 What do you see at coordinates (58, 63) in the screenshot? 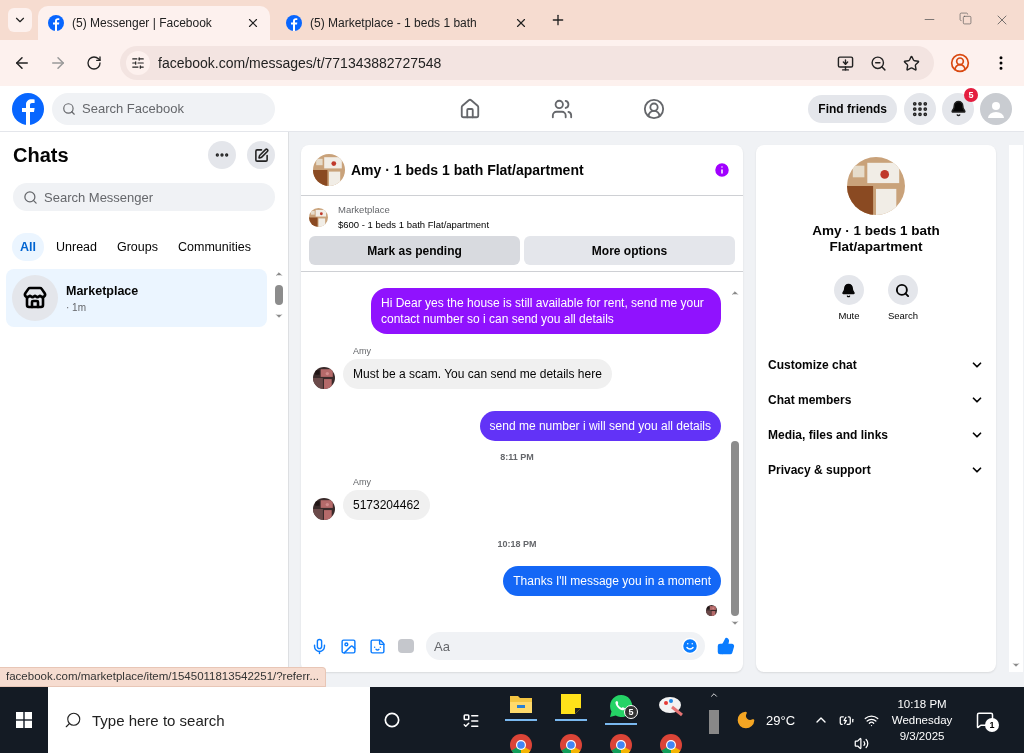
I see `forward-icon` at bounding box center [58, 63].